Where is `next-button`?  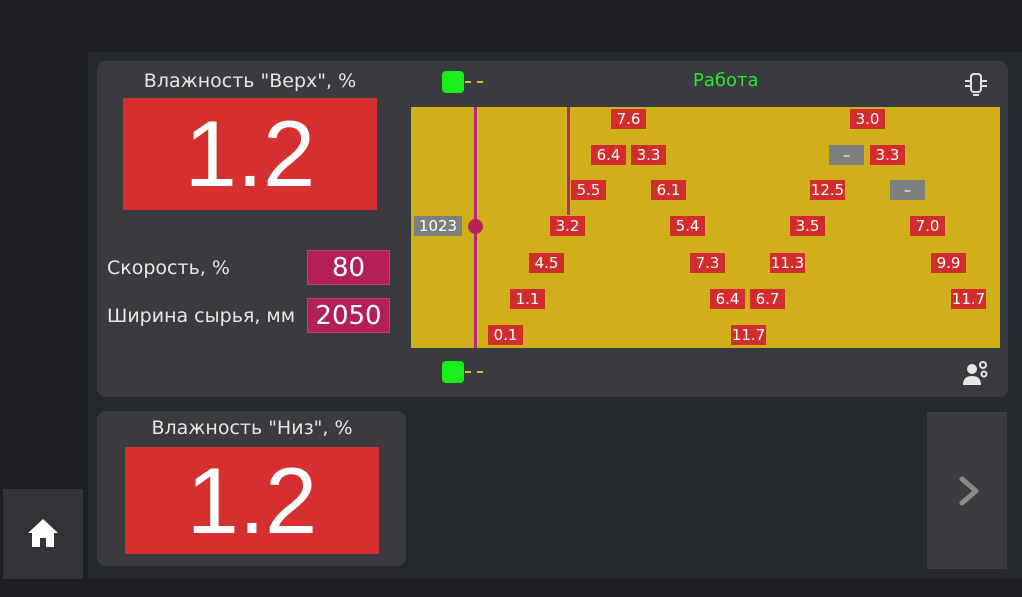
next-button is located at coordinates (967, 490).